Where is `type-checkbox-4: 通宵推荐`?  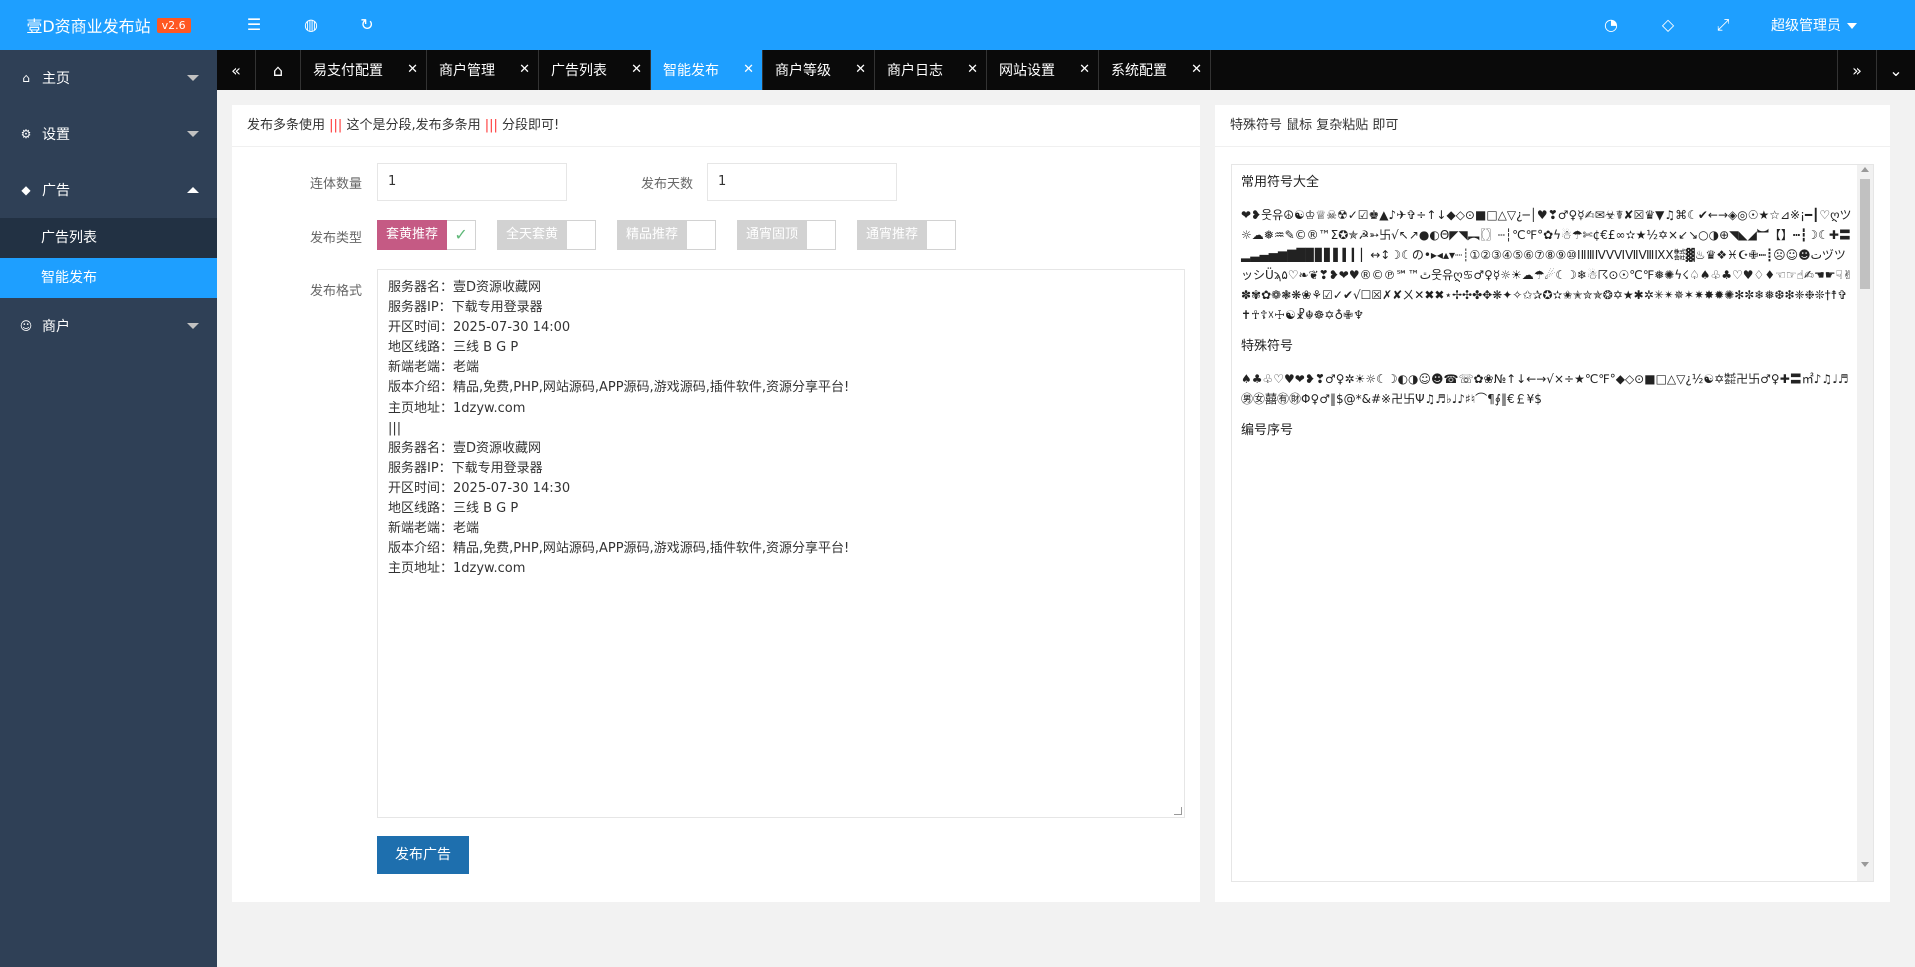 type-checkbox-4: 通宵推荐 is located at coordinates (907, 235).